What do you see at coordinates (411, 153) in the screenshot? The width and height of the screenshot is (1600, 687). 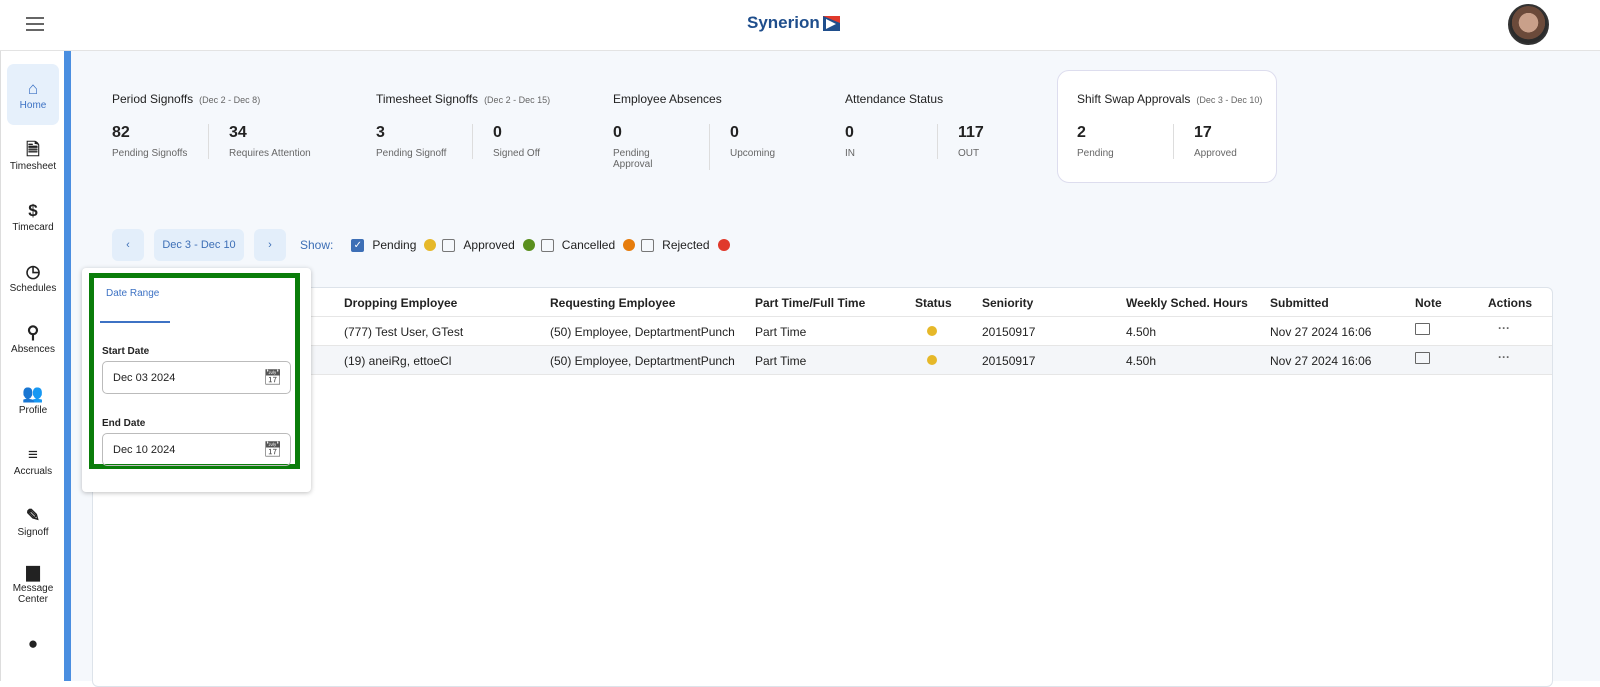 I see `stat-label: Pending Signoff` at bounding box center [411, 153].